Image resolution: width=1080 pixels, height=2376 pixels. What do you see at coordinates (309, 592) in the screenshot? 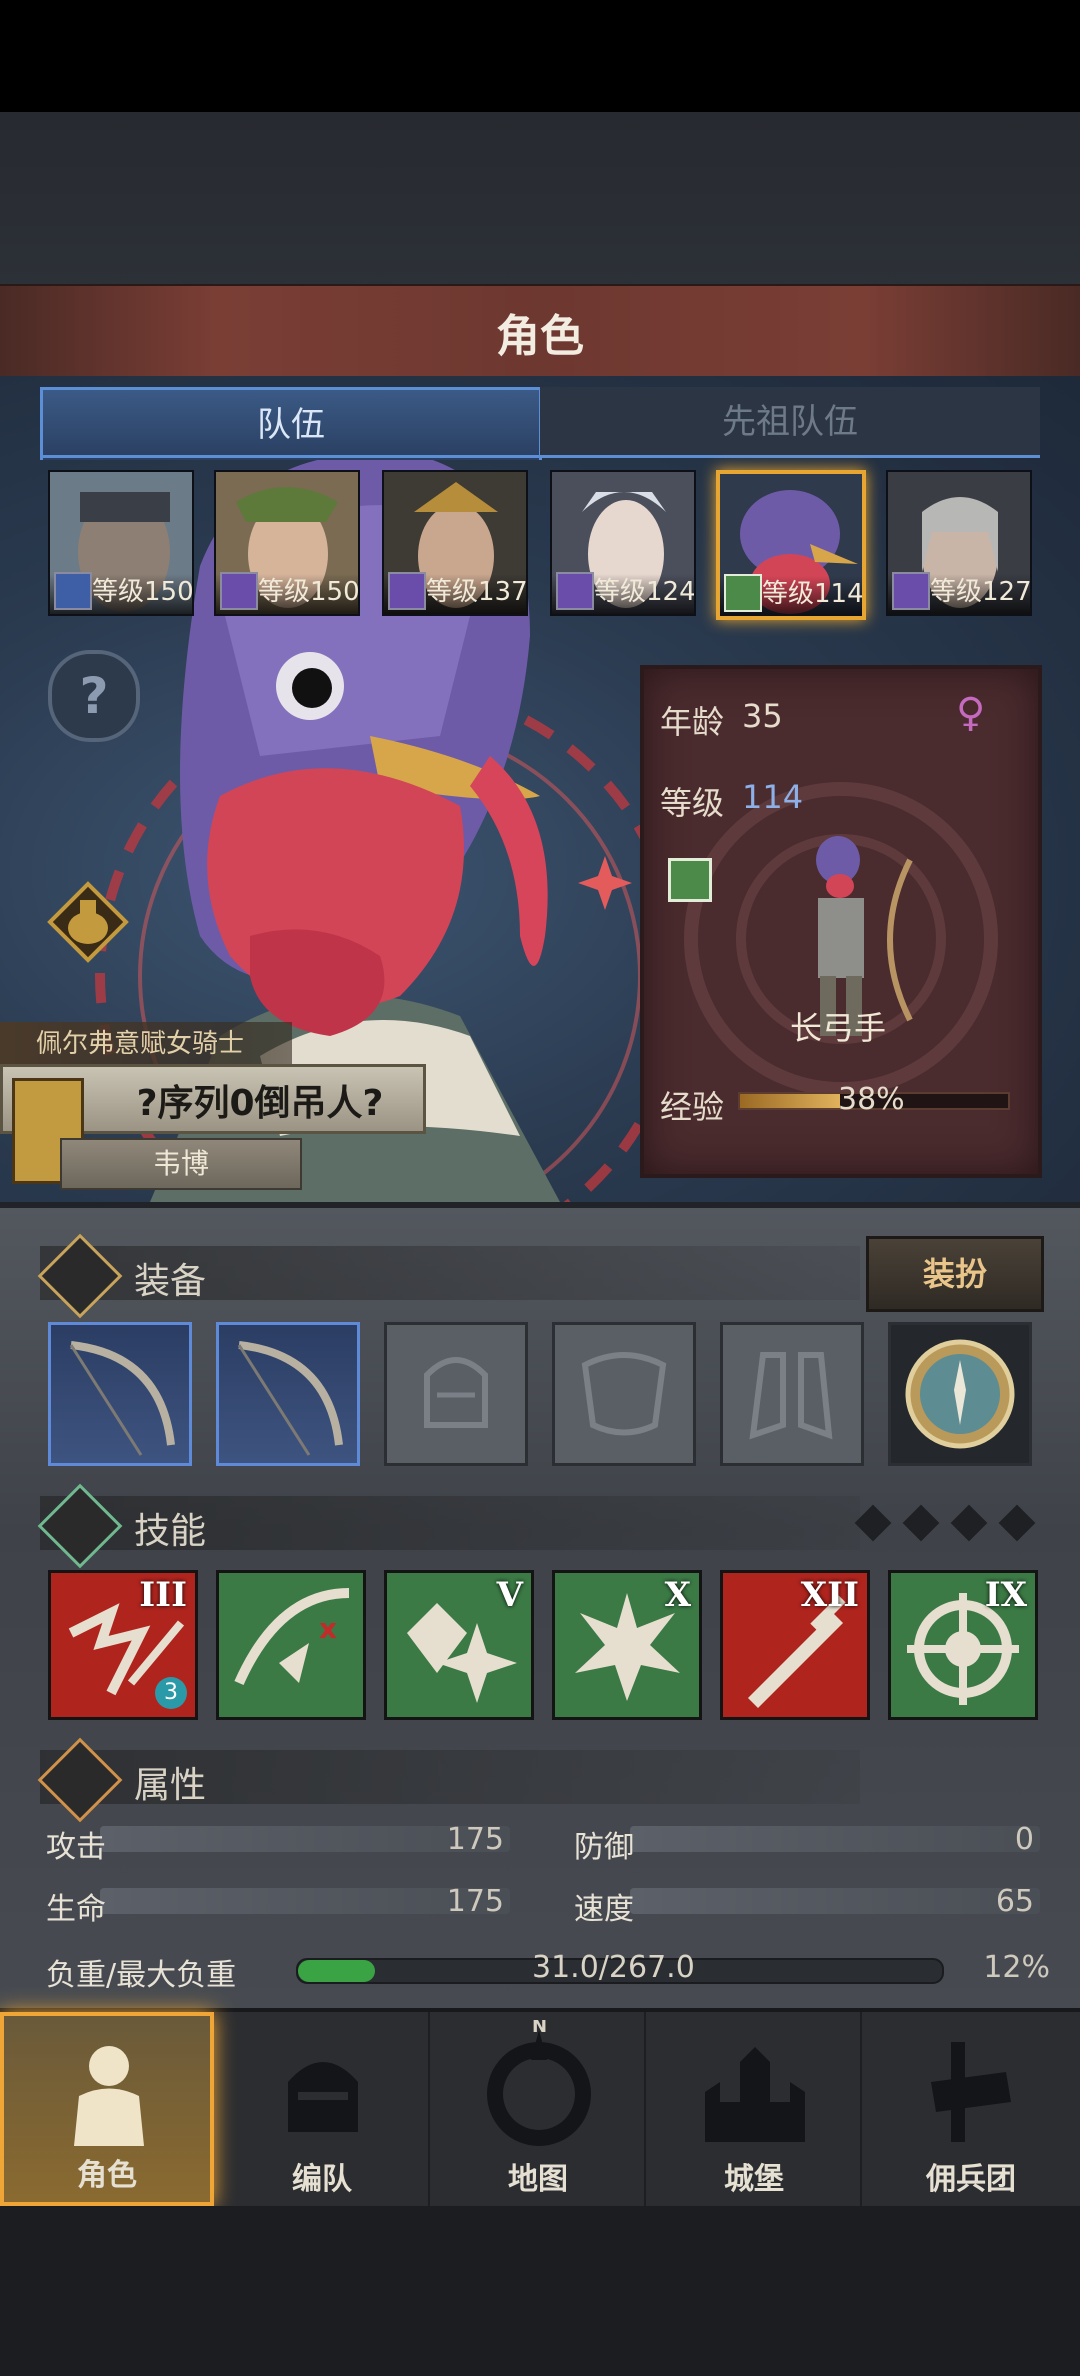
I see `roster-level-2: 等级150` at bounding box center [309, 592].